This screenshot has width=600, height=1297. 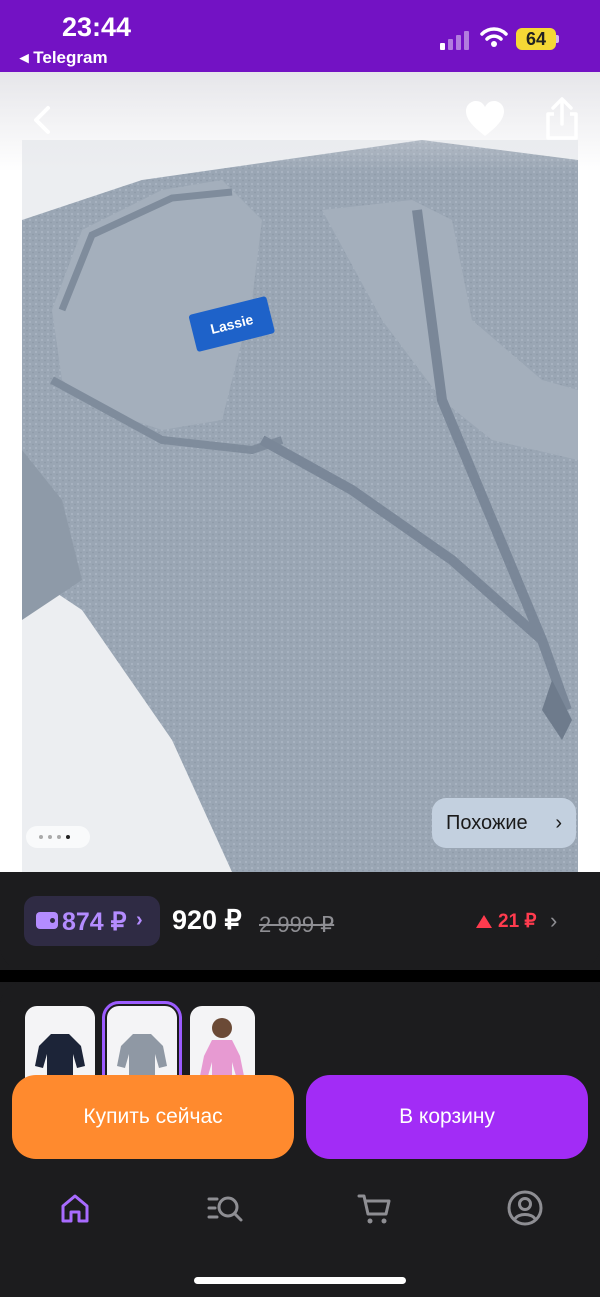 What do you see at coordinates (44, 120) in the screenshot?
I see `back-chevron-icon` at bounding box center [44, 120].